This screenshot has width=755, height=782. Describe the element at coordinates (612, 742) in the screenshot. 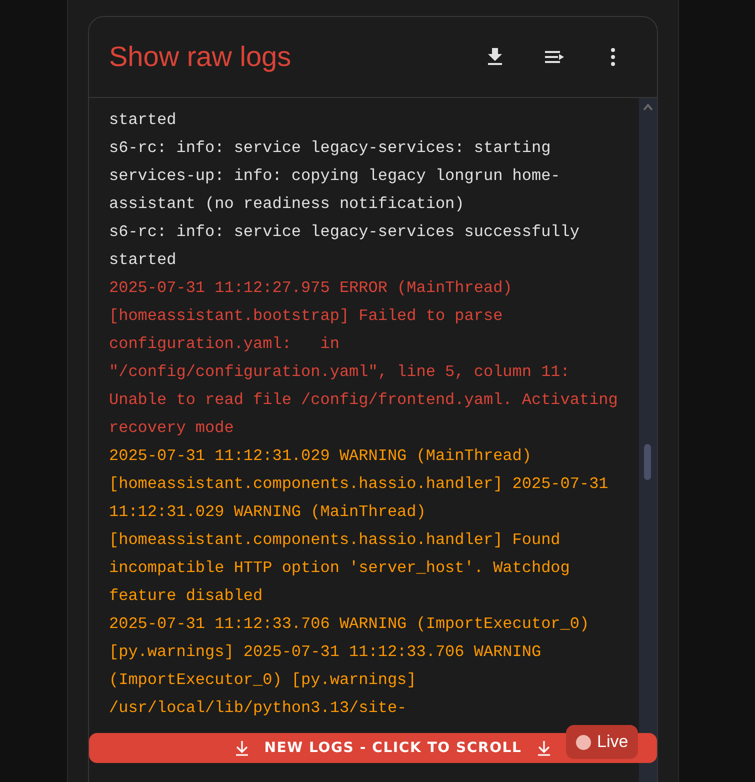

I see `live-label: Live` at that location.